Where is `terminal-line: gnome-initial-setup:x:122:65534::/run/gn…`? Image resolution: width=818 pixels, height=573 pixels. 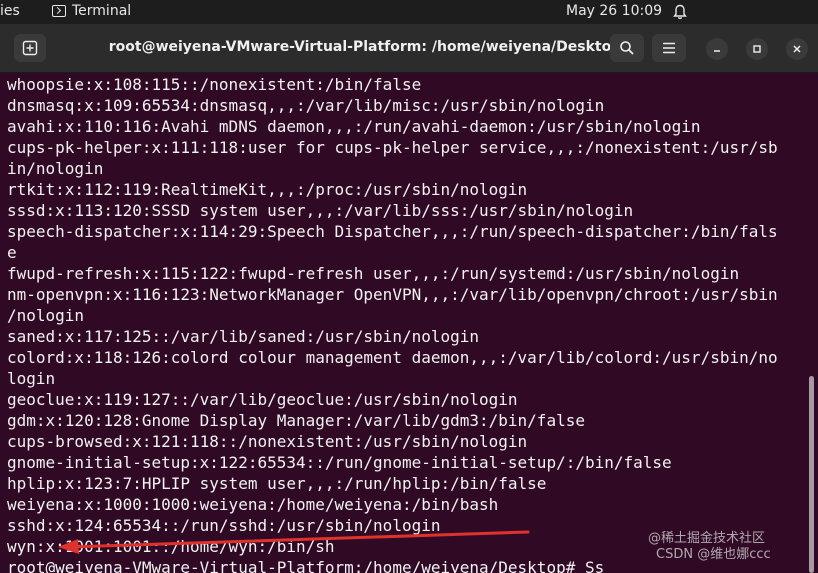
terminal-line: gnome-initial-setup:x:122:65534::/run/gn… is located at coordinates (339, 462).